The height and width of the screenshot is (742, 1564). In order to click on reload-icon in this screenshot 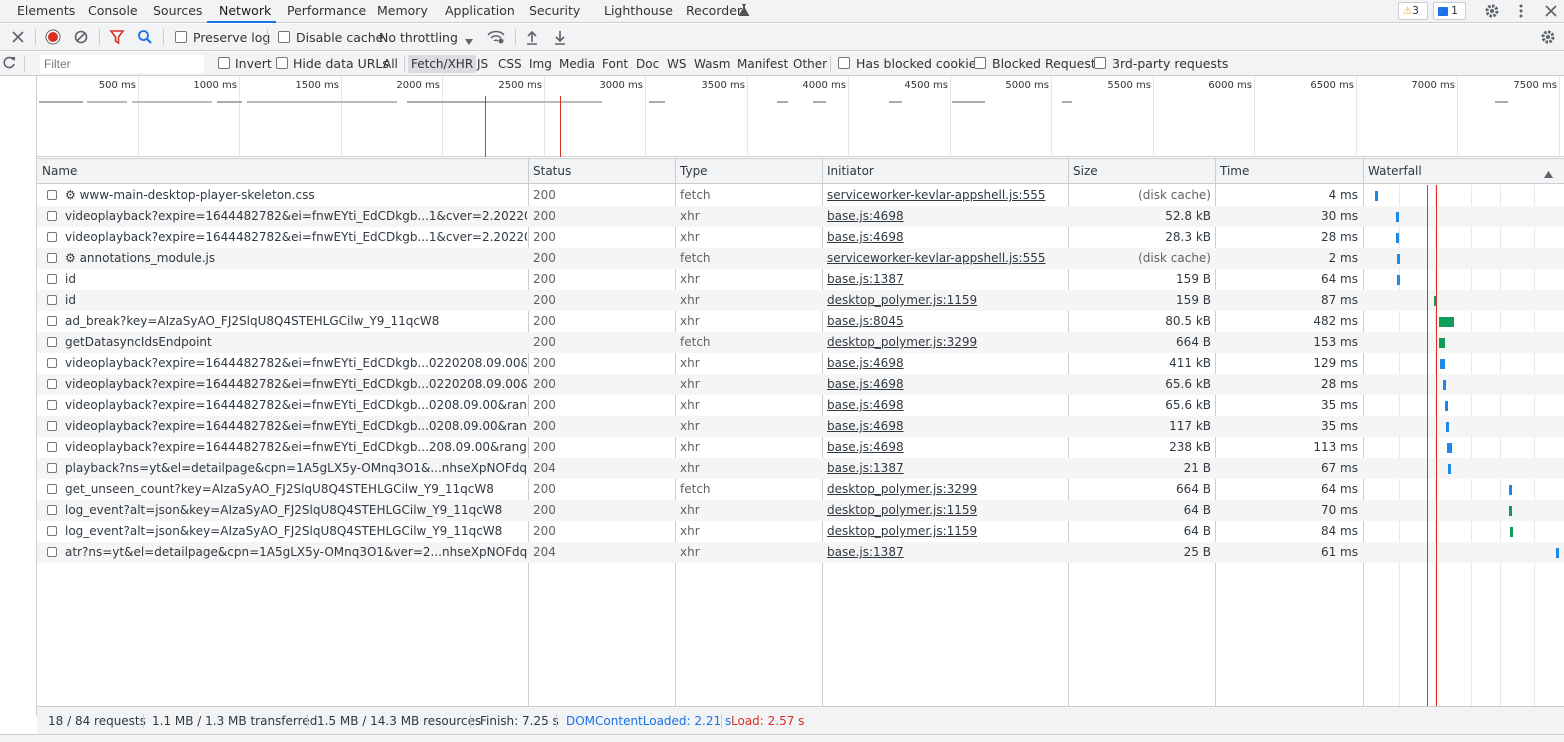, I will do `click(10, 64)`.